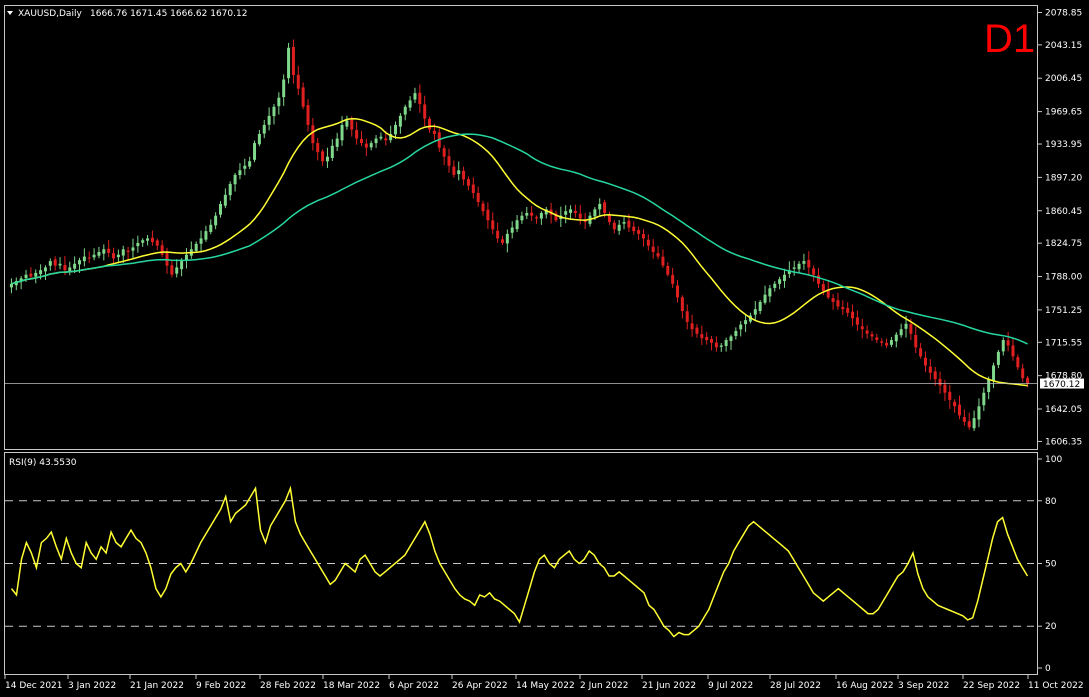 This screenshot has height=697, width=1089. Describe the element at coordinates (1063, 178) in the screenshot. I see `price-tick-label: 1897.20` at that location.